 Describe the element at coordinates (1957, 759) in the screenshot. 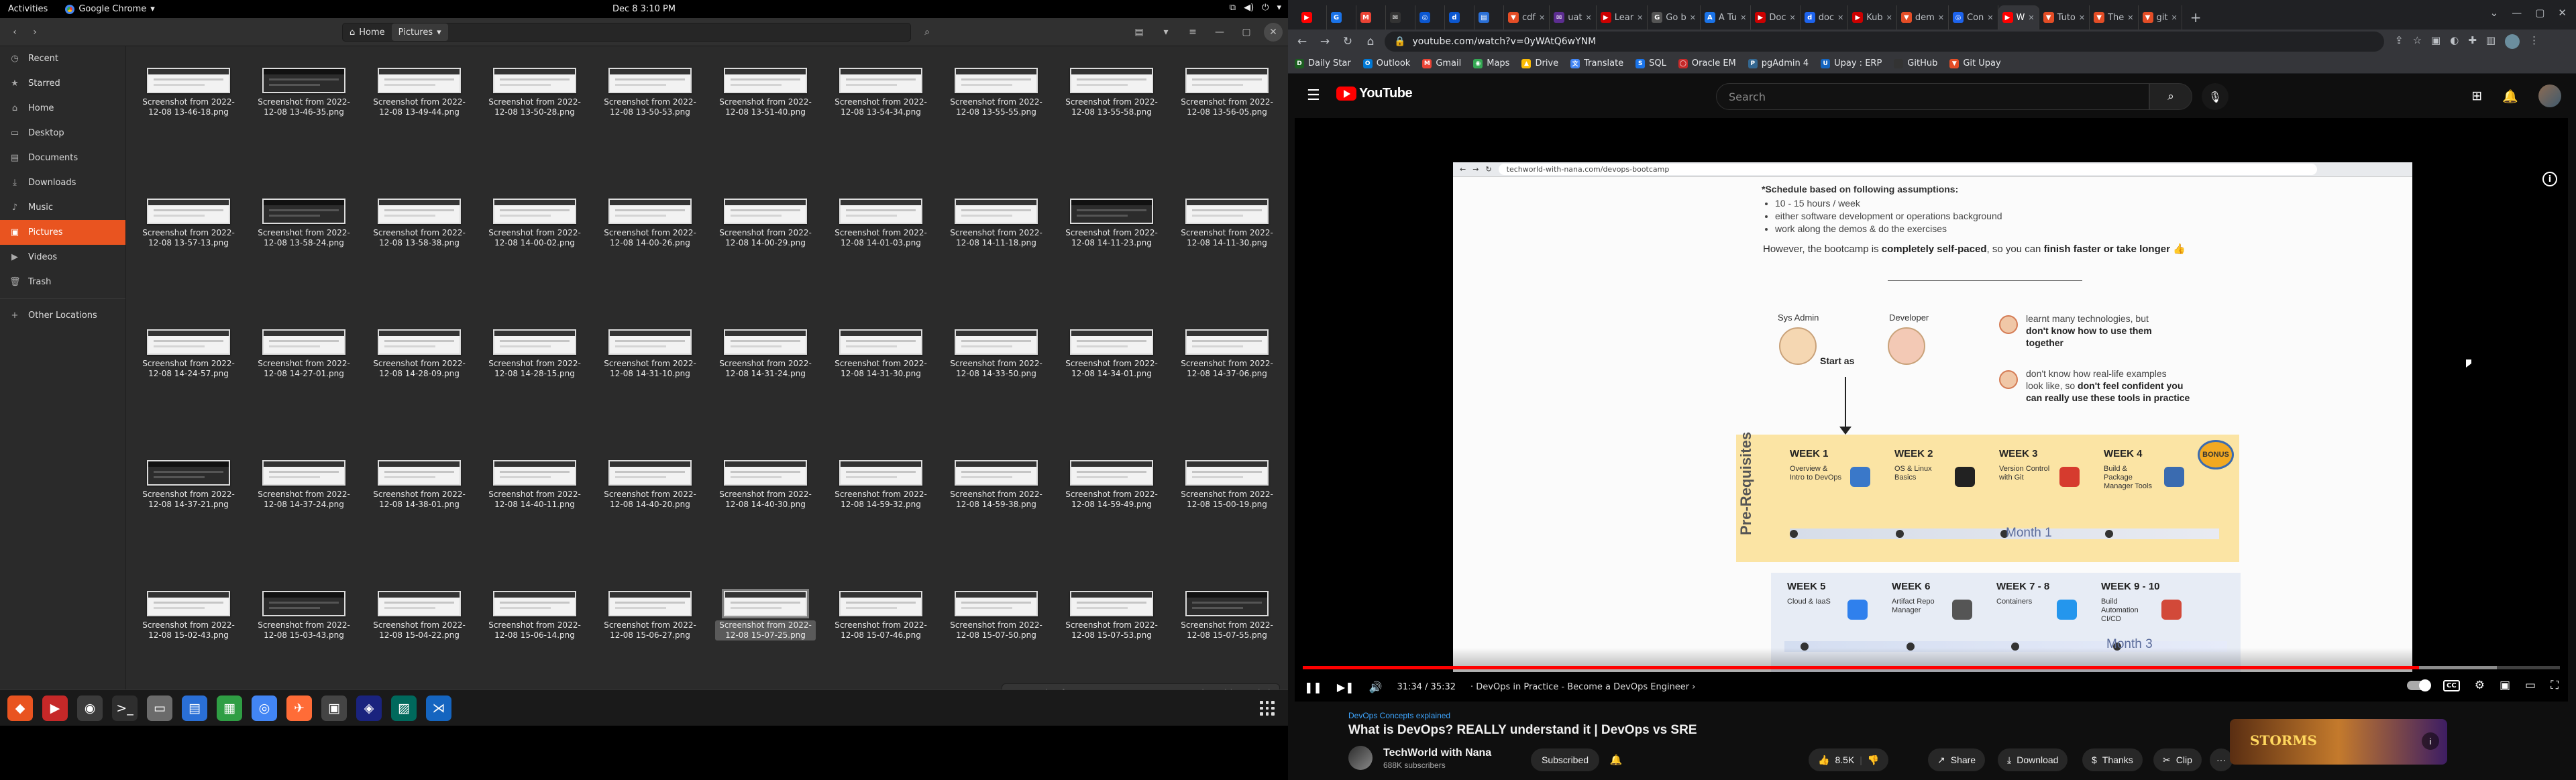

I see `share-button: ↗ Share` at that location.